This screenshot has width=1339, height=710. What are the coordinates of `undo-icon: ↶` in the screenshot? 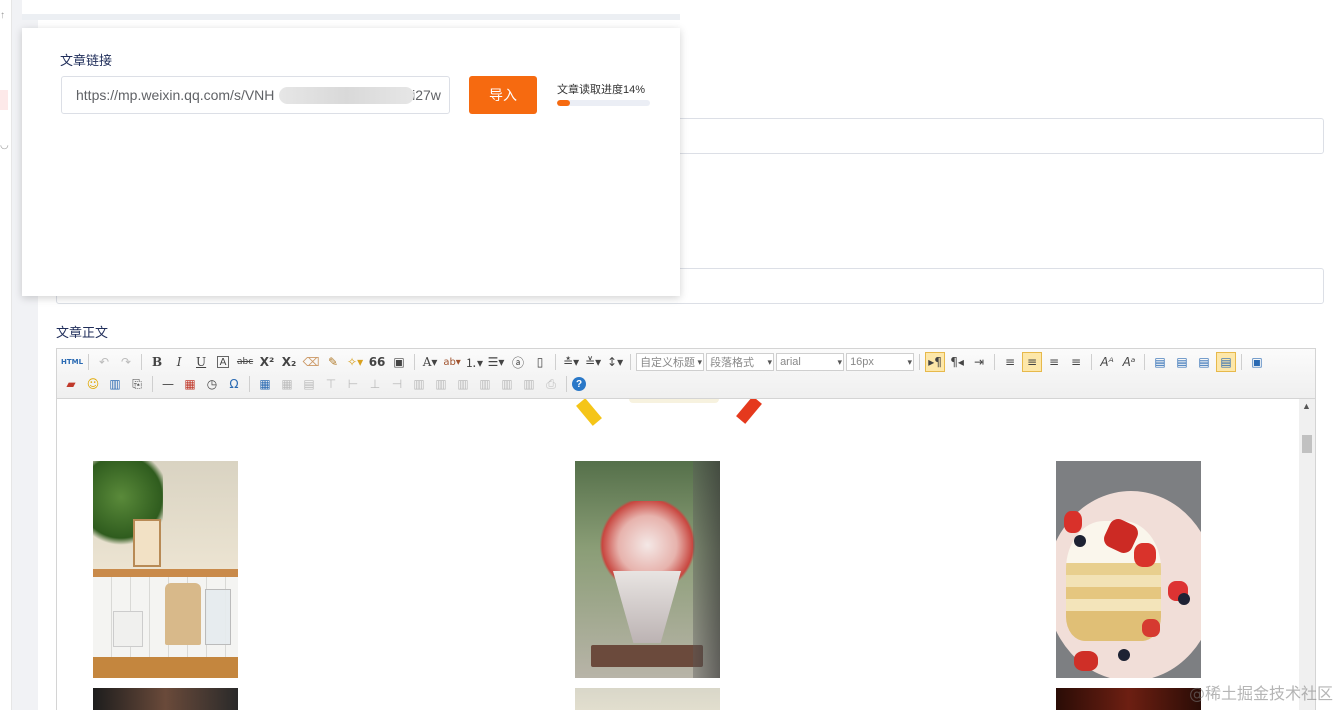 It's located at (104, 362).